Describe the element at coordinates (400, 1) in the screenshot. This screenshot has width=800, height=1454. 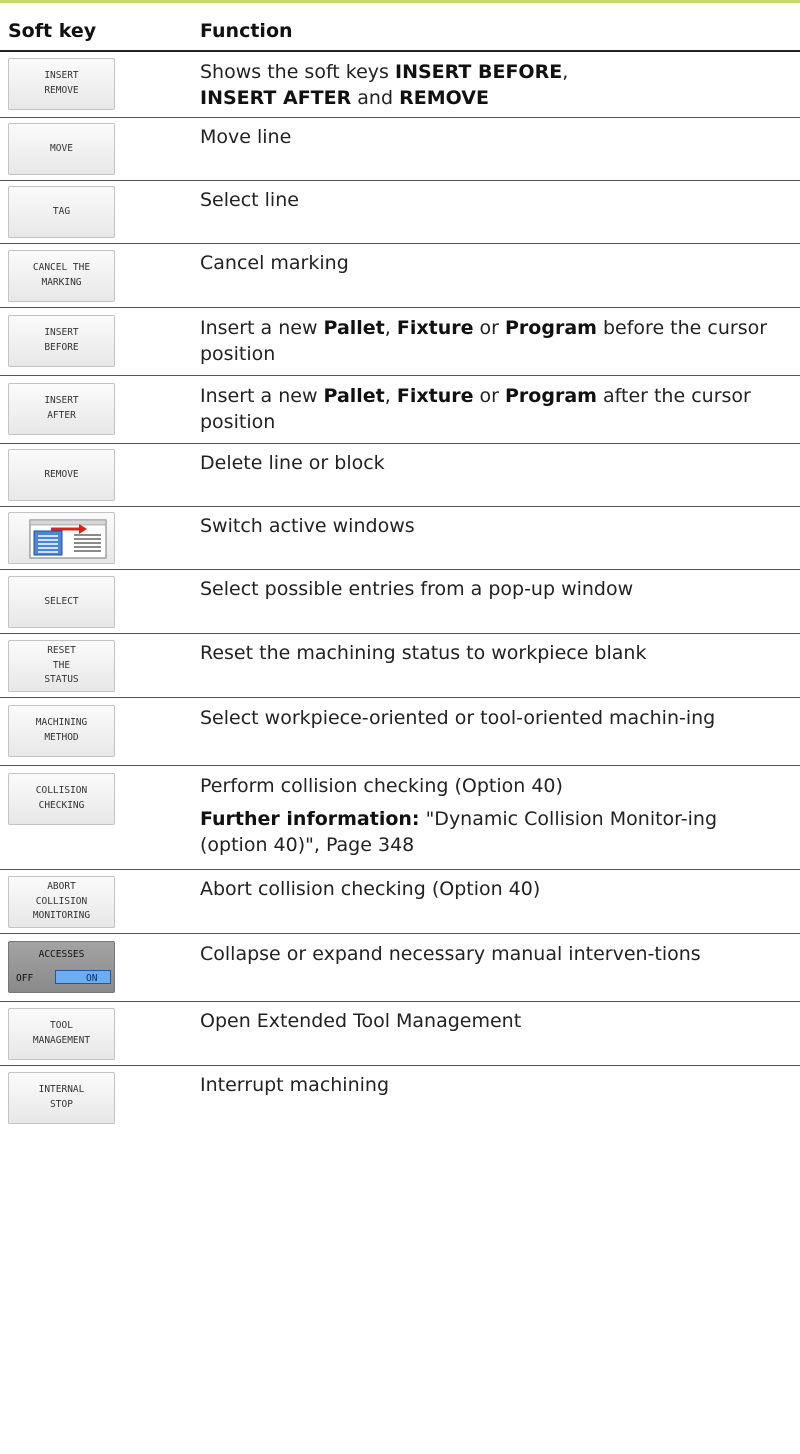
I see `top-accent-line` at that location.